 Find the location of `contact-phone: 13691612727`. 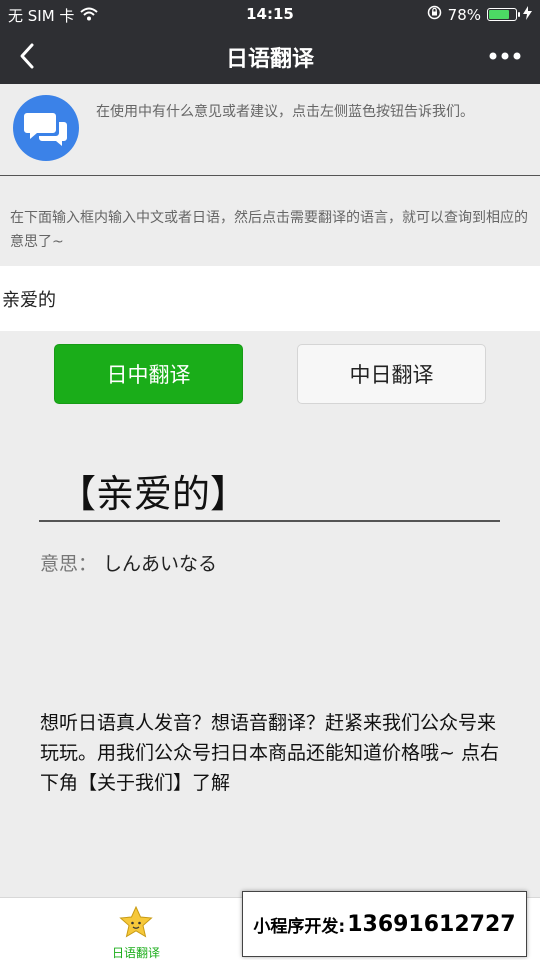

contact-phone: 13691612727 is located at coordinates (431, 924).